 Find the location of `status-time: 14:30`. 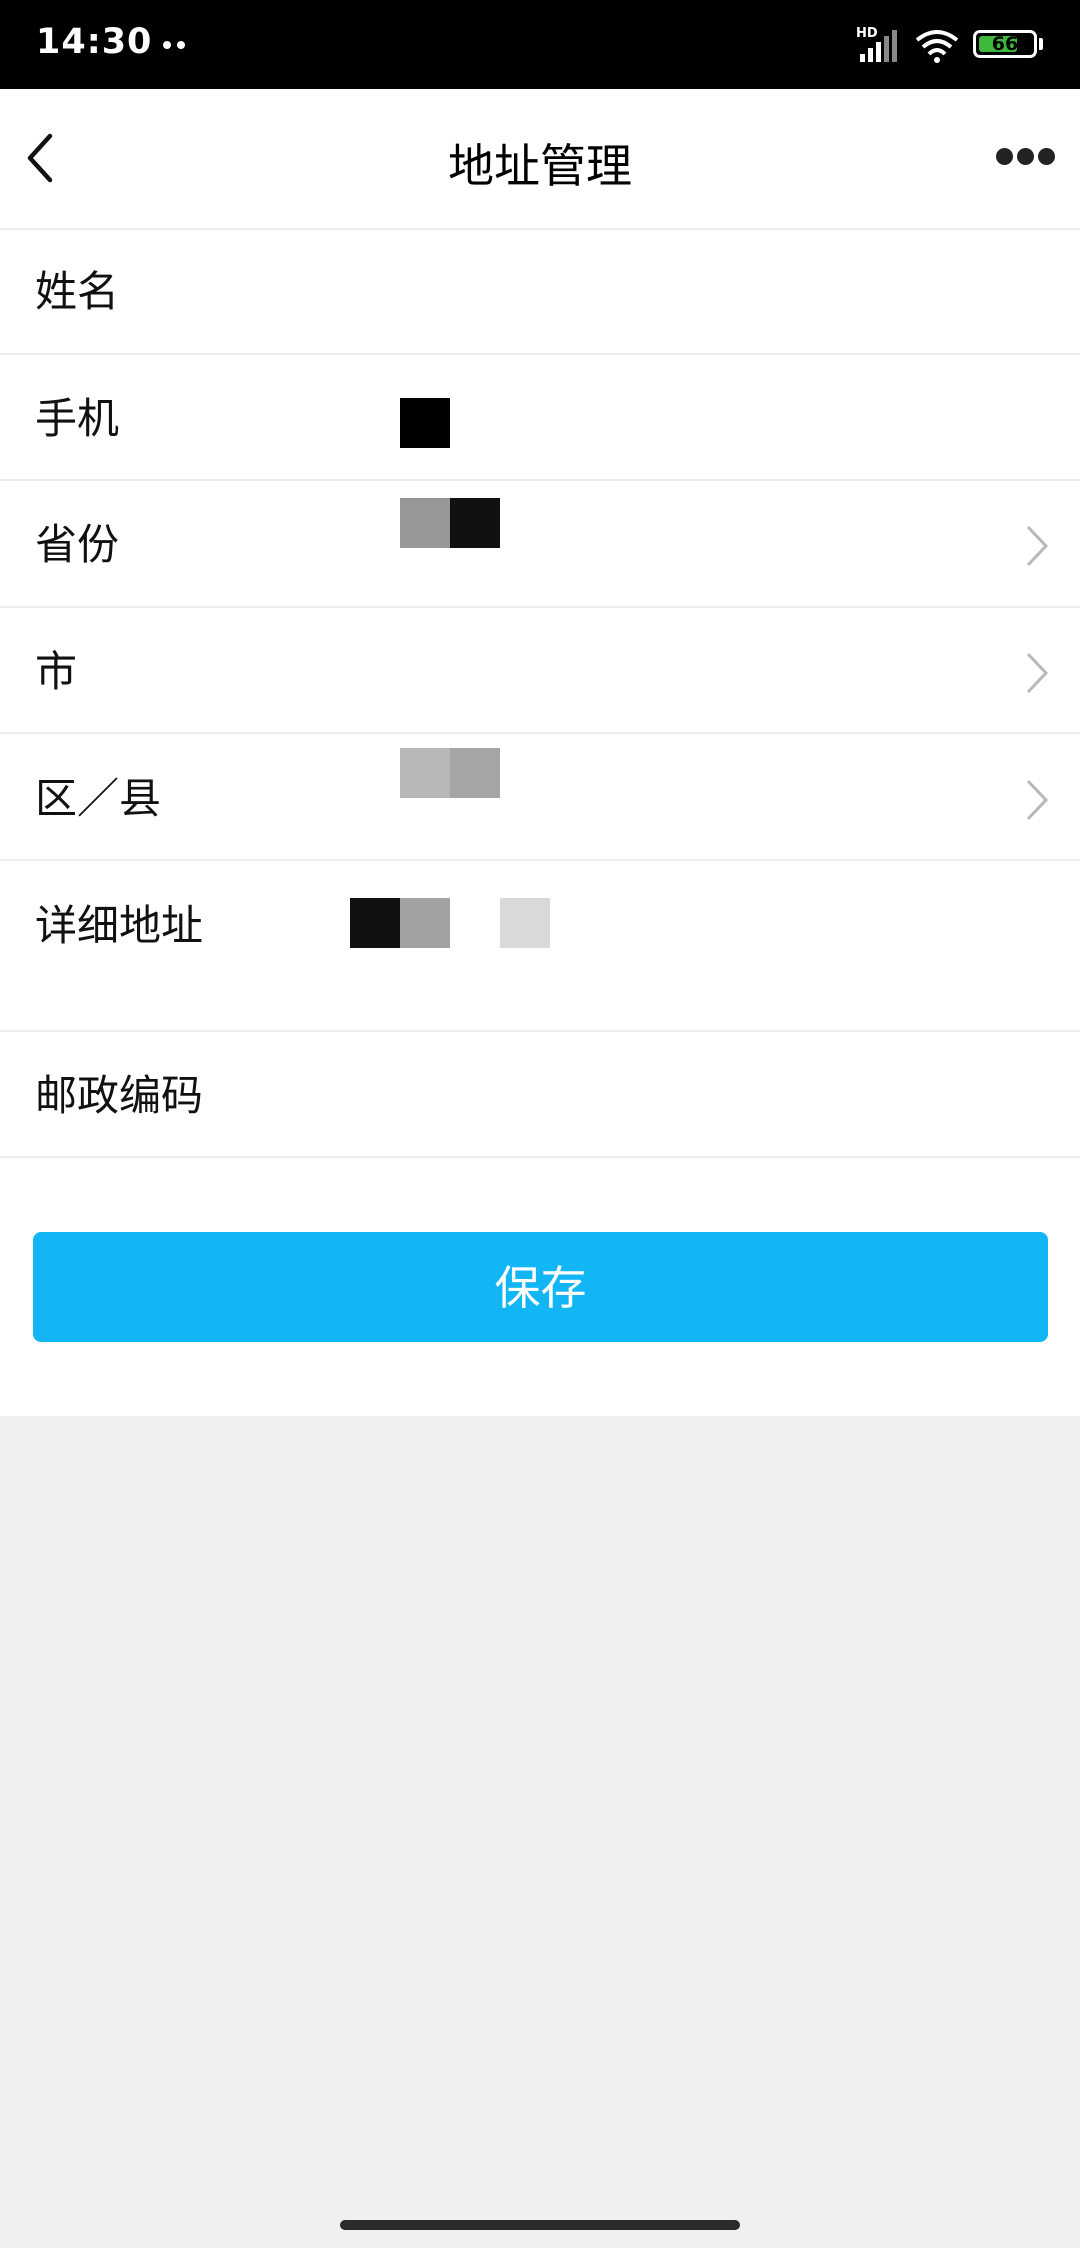

status-time: 14:30 is located at coordinates (94, 42).